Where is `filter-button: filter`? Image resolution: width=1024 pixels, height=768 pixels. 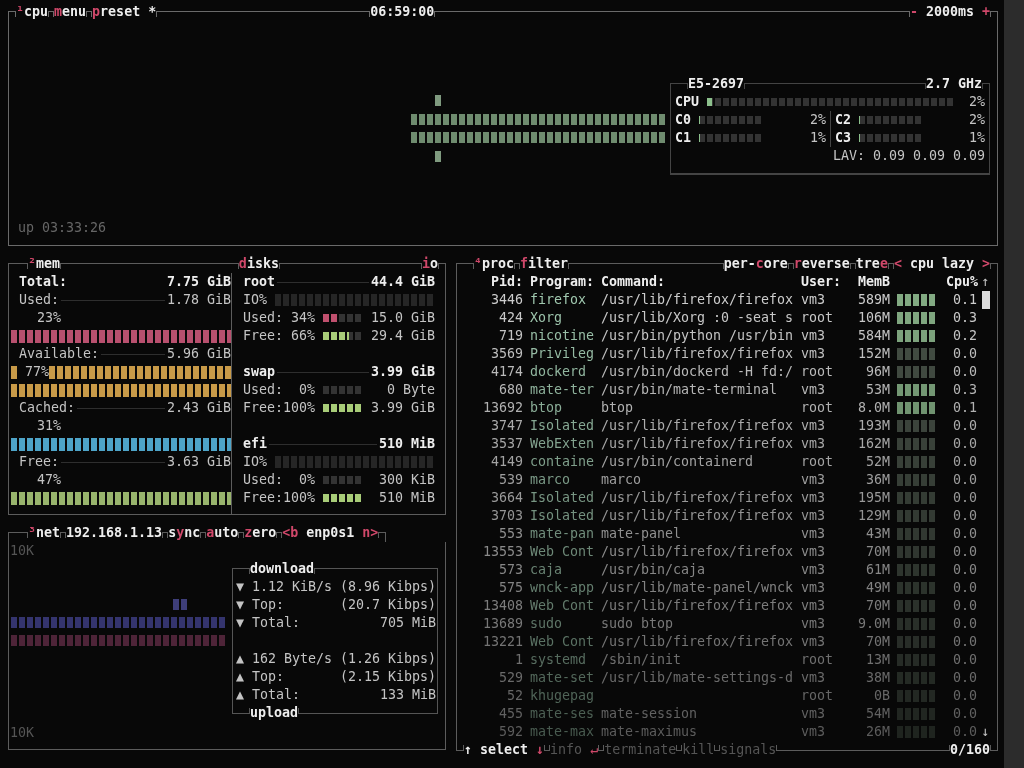 filter-button: filter is located at coordinates (544, 264).